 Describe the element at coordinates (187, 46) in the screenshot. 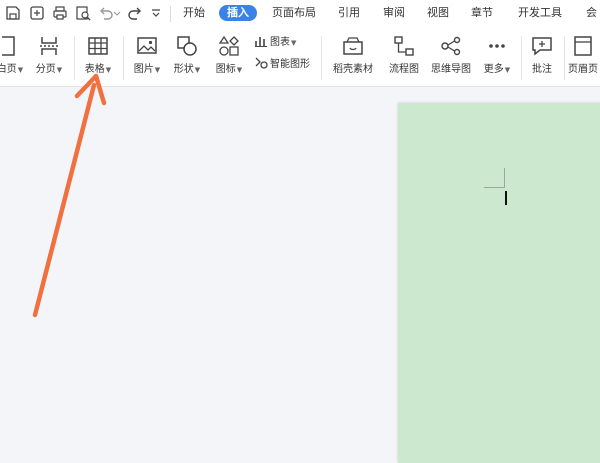

I see `shape-icon` at that location.